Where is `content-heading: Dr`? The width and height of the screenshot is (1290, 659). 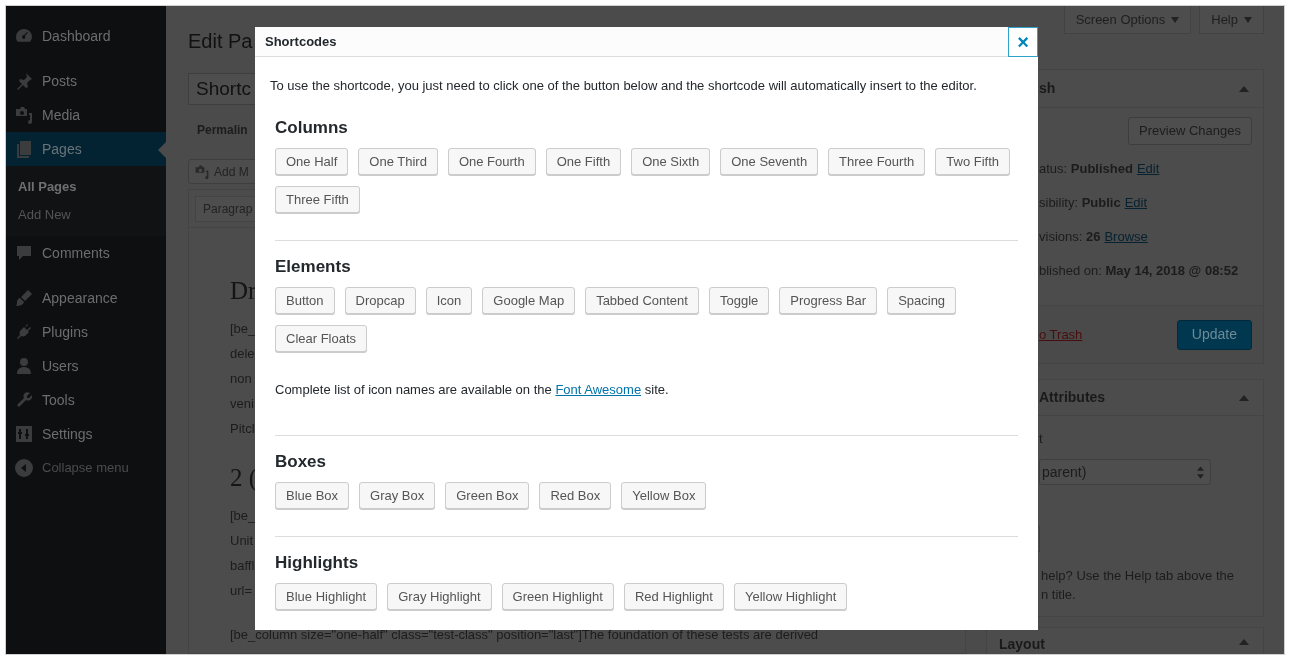 content-heading: Dr is located at coordinates (243, 291).